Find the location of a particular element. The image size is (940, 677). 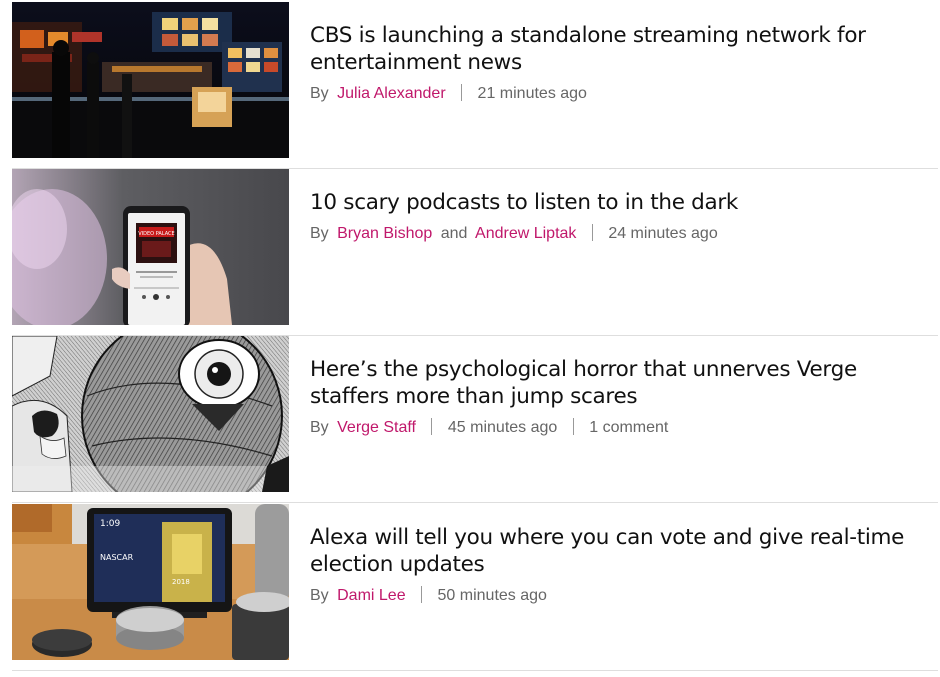

device-screen-text: NASCAR is located at coordinates (117, 557).